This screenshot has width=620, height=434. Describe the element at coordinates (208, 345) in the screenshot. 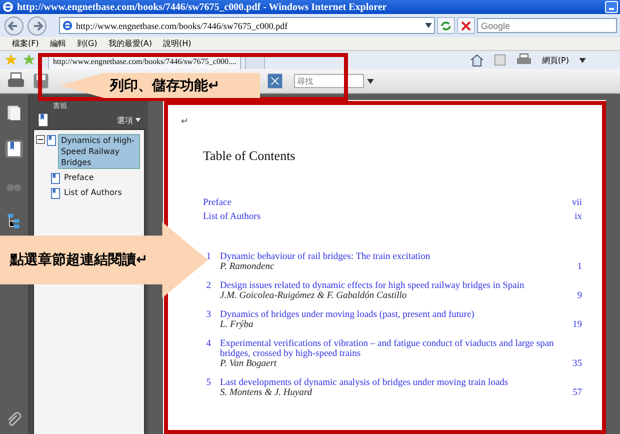

I see `chapter-number: 4` at that location.